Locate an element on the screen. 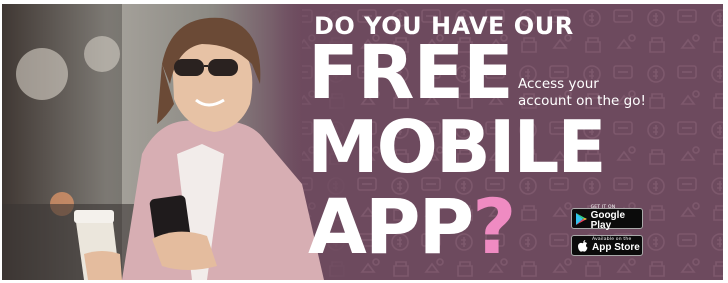  google-play-badge: GET IT ON Google Play is located at coordinates (607, 218).